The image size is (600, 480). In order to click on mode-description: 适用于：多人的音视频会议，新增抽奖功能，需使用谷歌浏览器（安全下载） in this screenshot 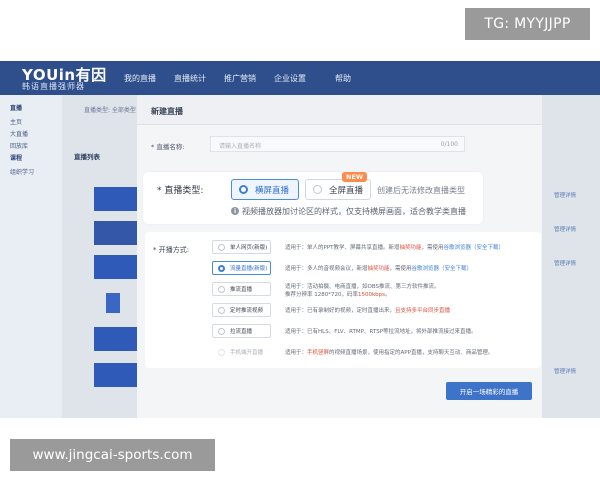, I will do `click(379, 269)`.